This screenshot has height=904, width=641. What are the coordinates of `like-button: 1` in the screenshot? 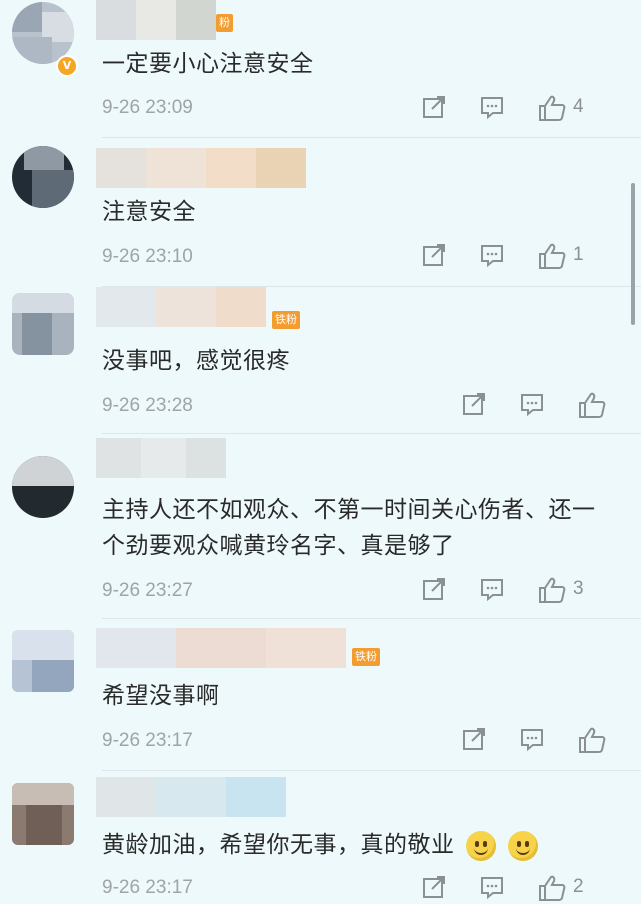 It's located at (560, 257).